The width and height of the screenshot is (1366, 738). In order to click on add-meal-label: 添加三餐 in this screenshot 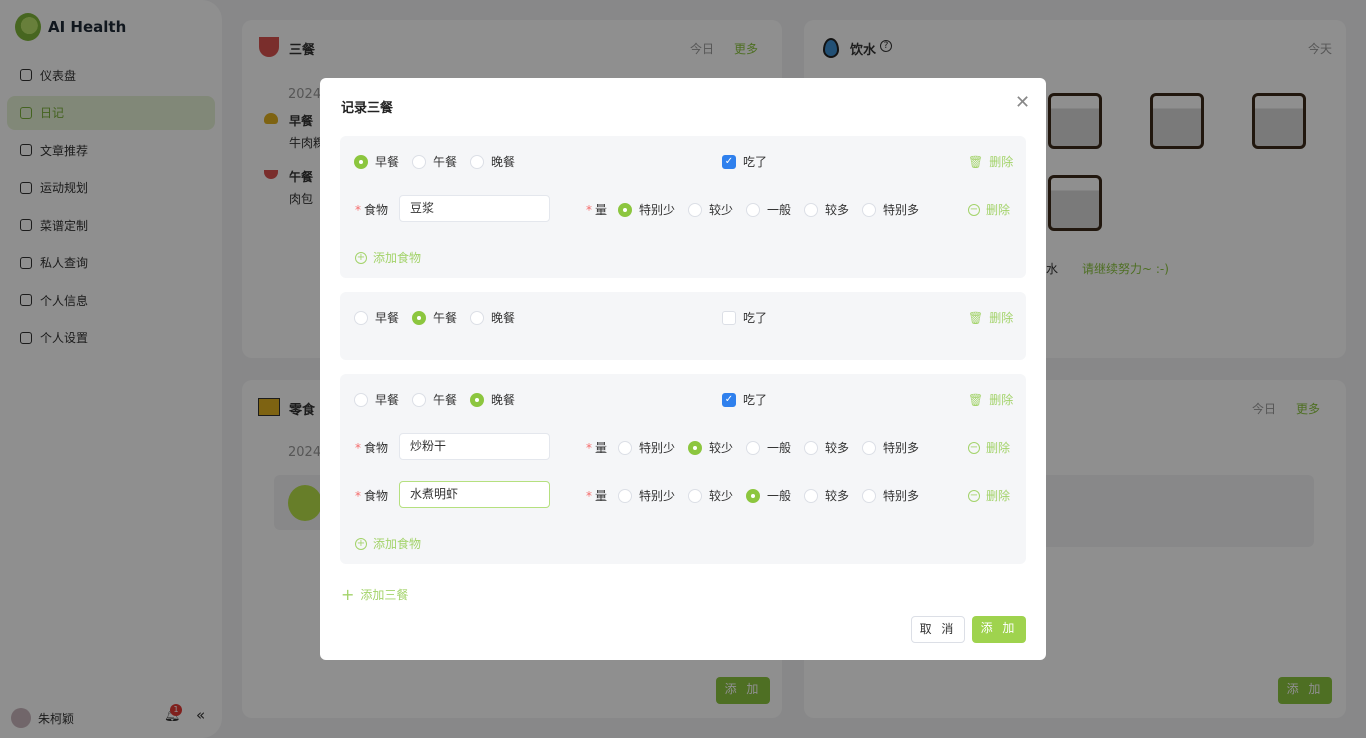, I will do `click(384, 595)`.